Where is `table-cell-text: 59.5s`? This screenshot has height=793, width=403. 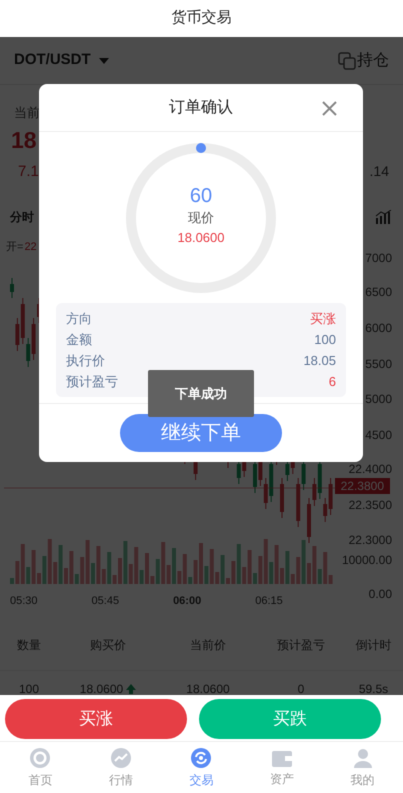
table-cell-text: 59.5s is located at coordinates (373, 688).